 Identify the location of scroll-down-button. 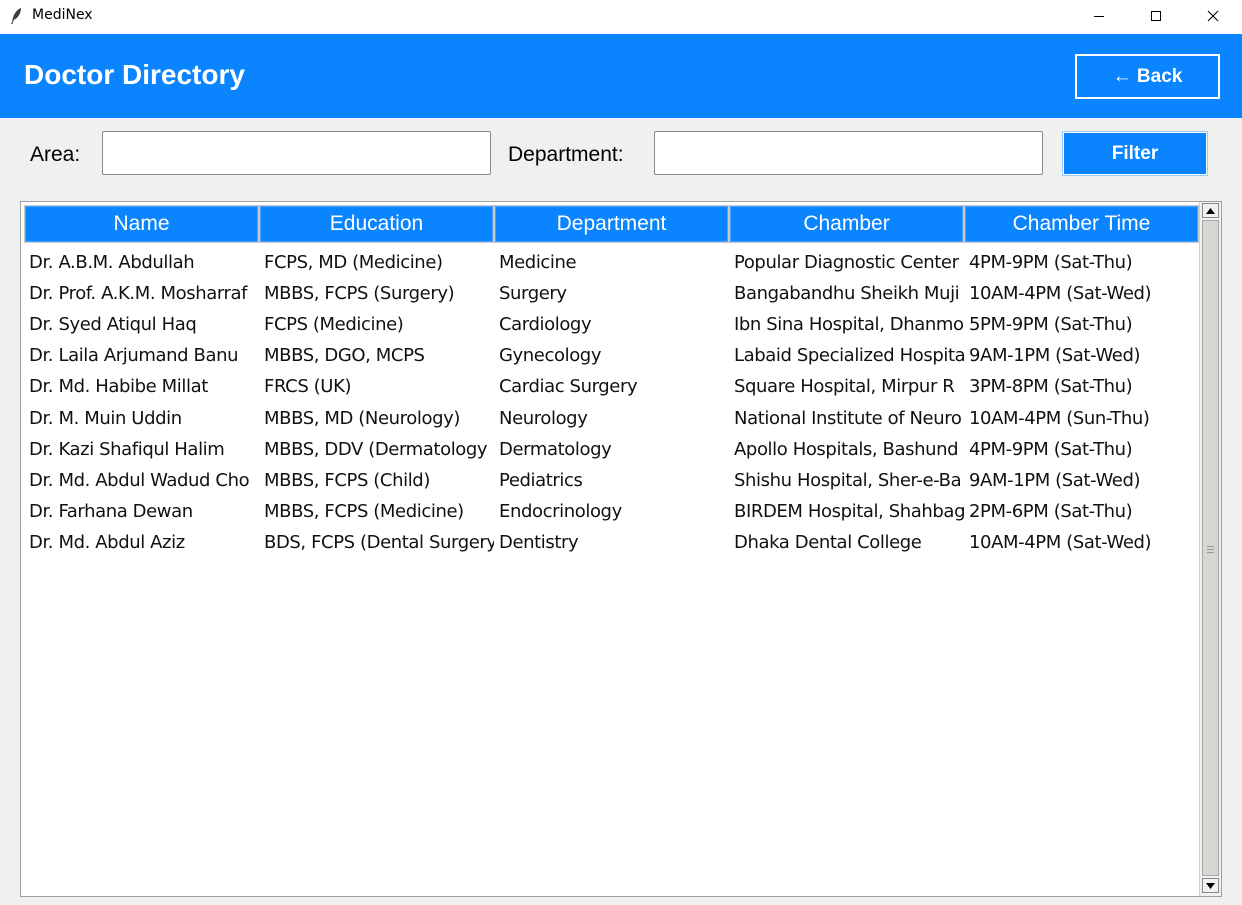
(1210, 885).